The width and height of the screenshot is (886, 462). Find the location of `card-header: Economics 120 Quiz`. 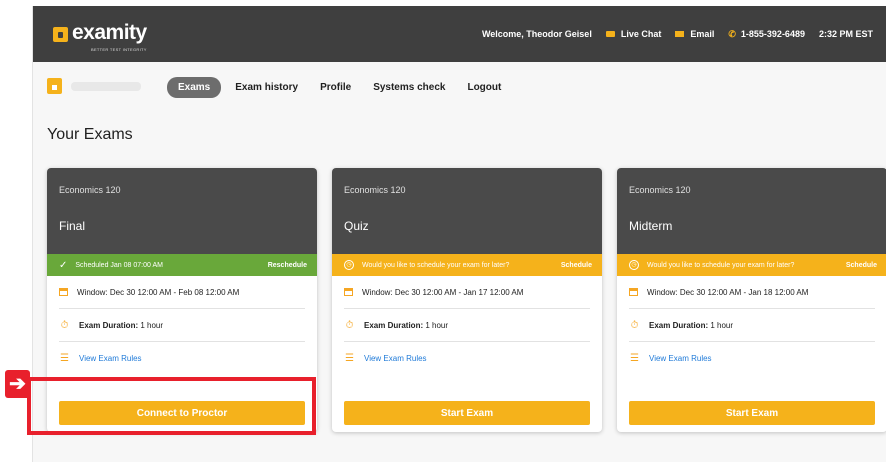

card-header: Economics 120 Quiz is located at coordinates (467, 211).